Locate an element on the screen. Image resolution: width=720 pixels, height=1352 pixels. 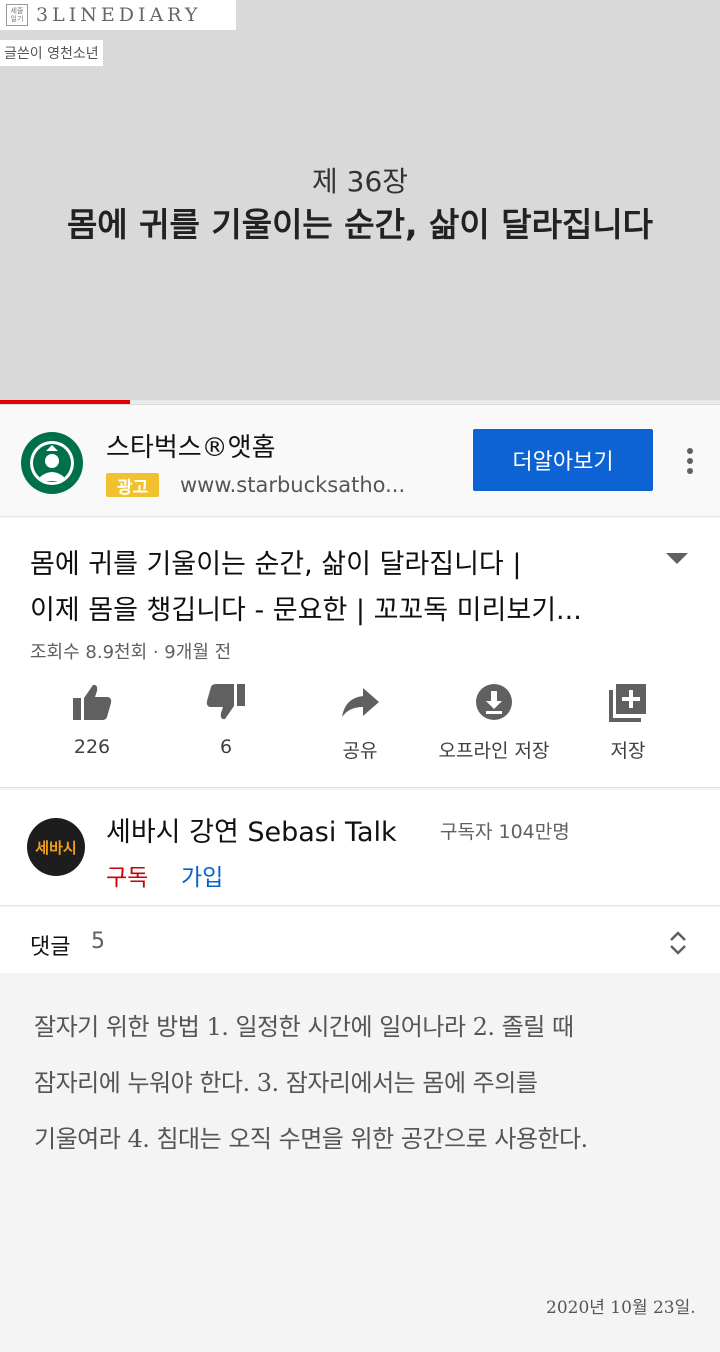
thumbs-up-icon is located at coordinates (92, 702).